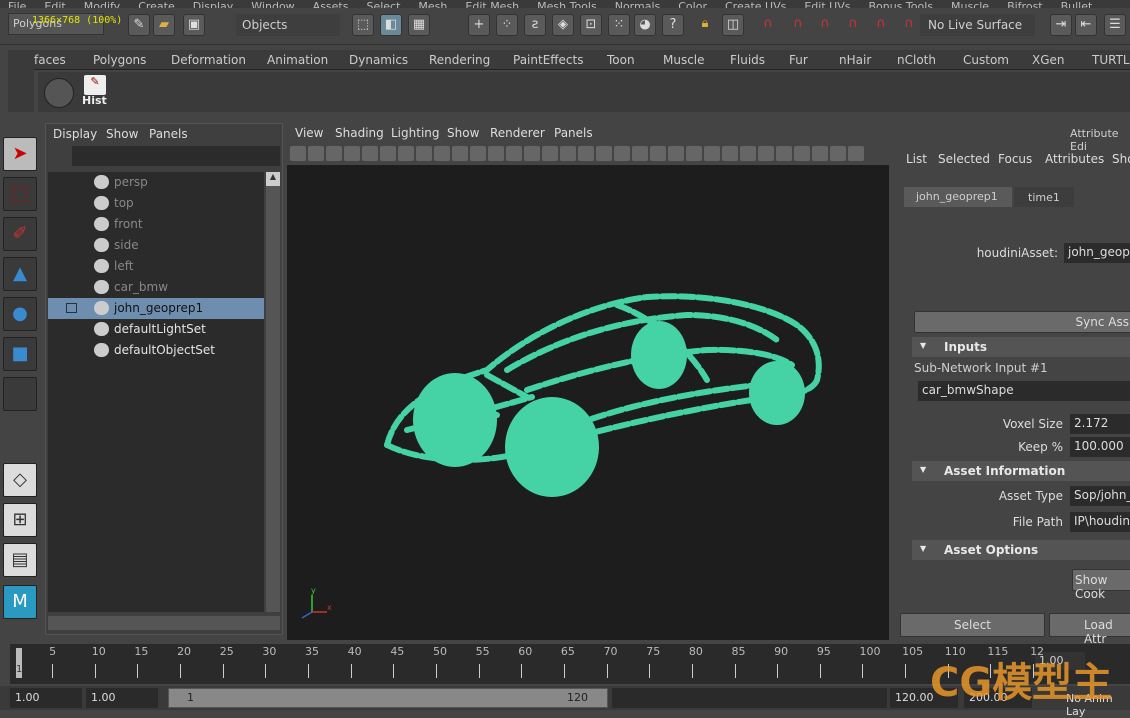 Image resolution: width=1130 pixels, height=718 pixels. Describe the element at coordinates (798, 25) in the screenshot. I see `snap-curve-icon: ∩` at that location.